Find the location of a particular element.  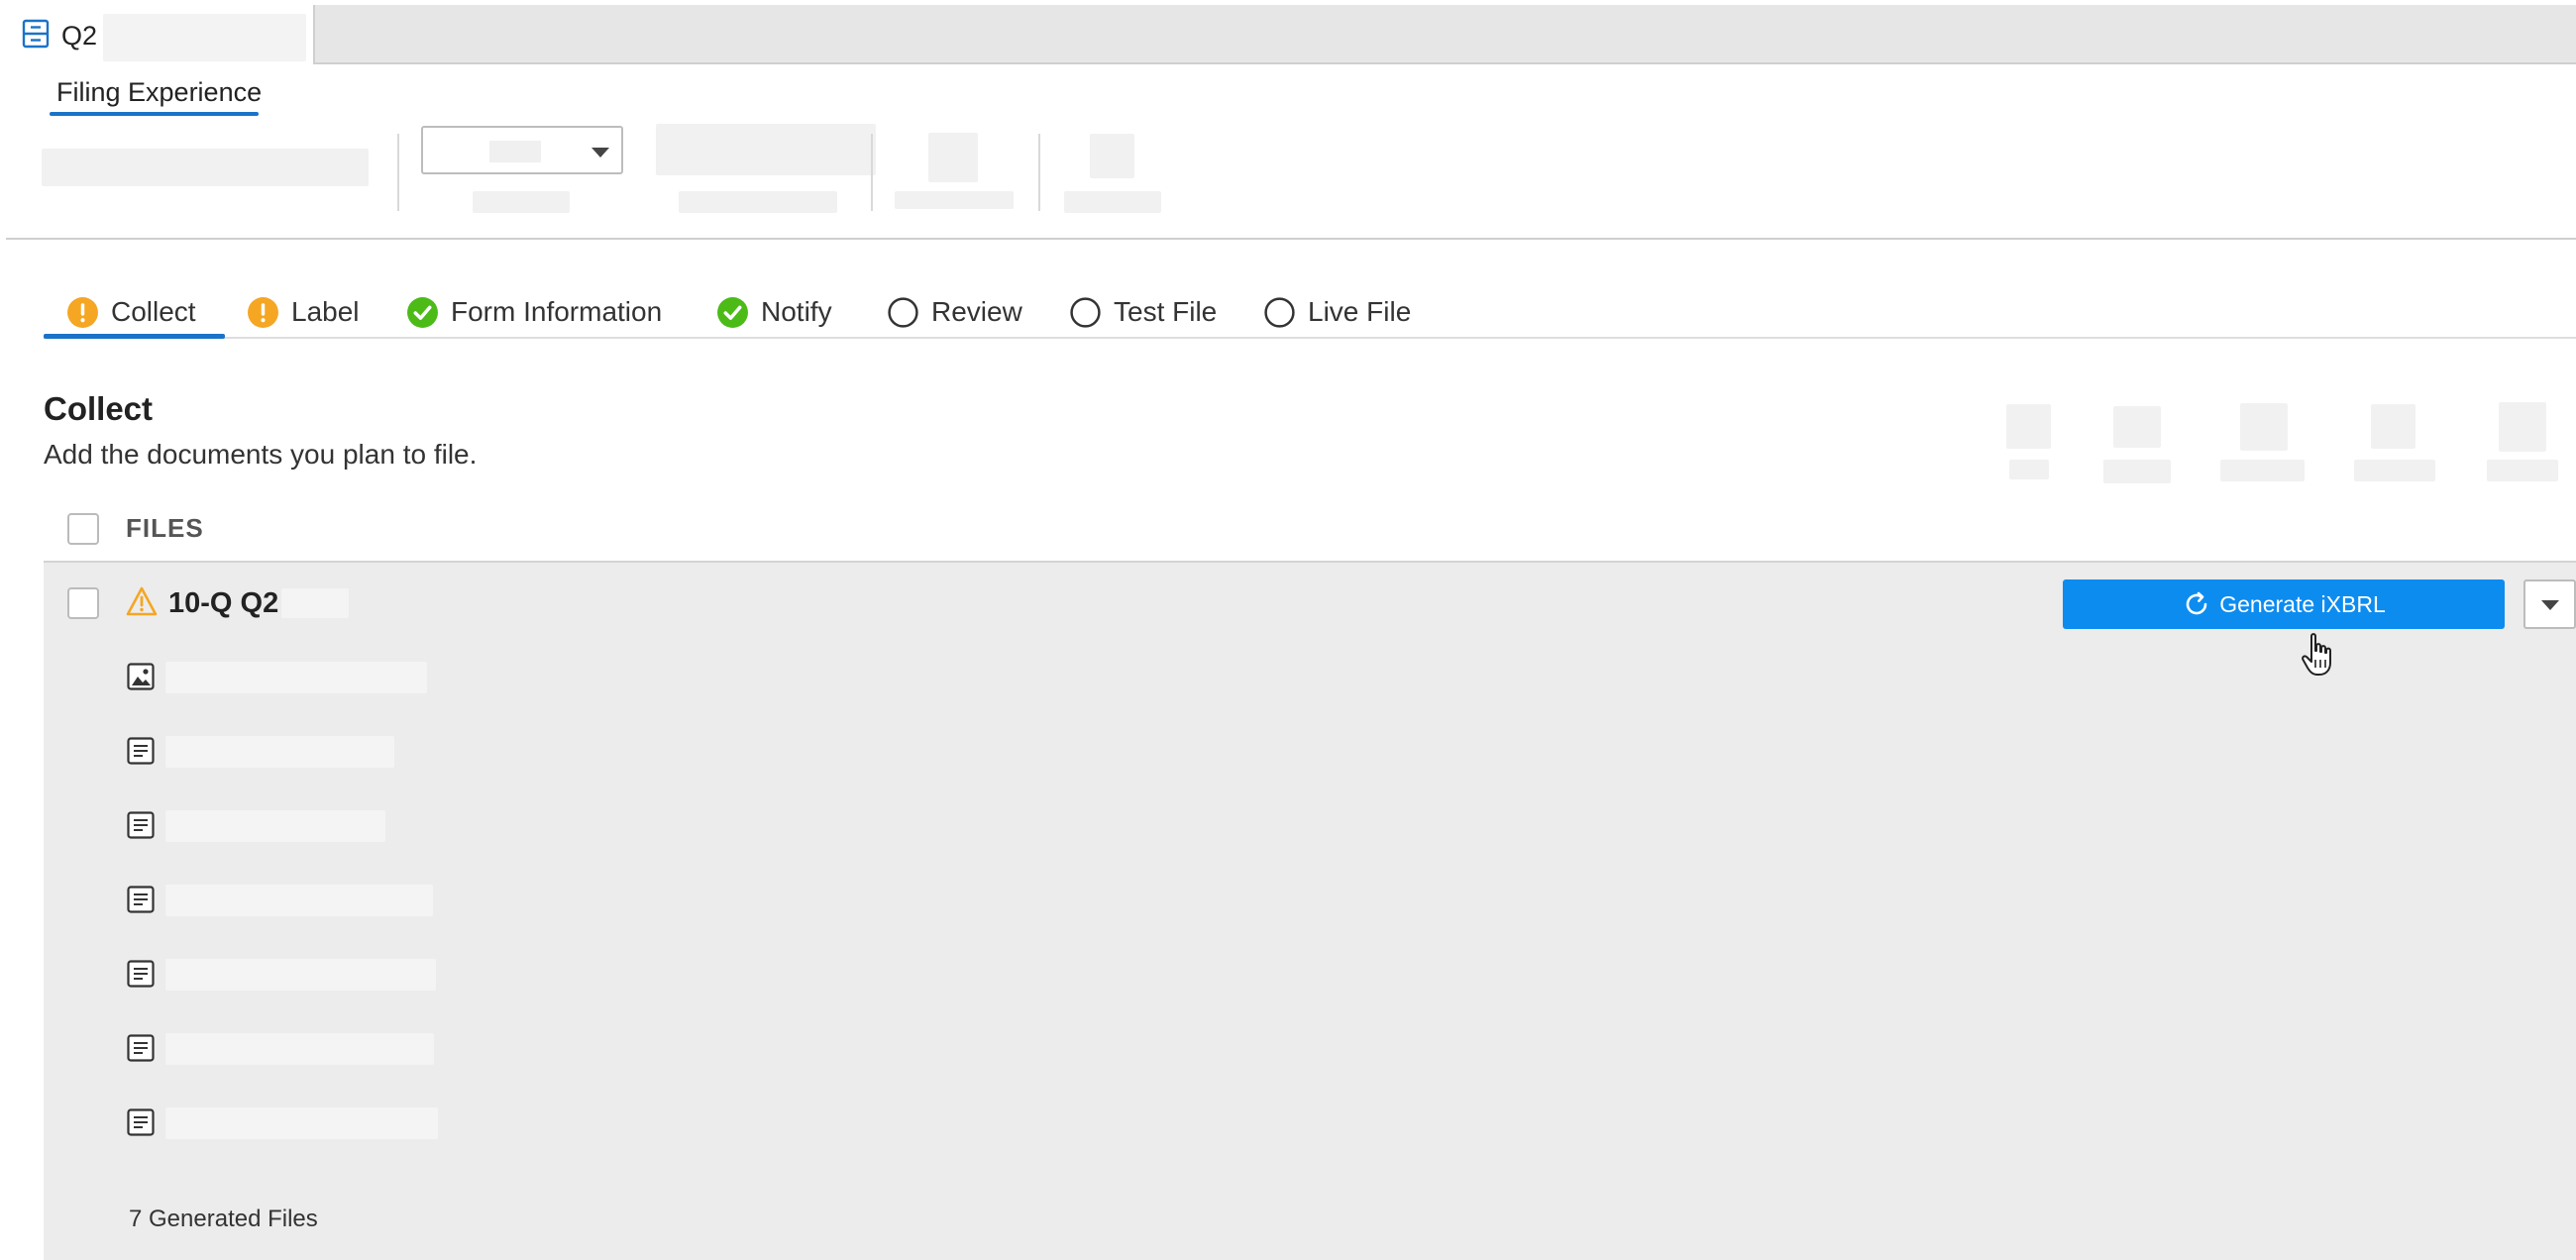

section-title: Collect is located at coordinates (99, 408).